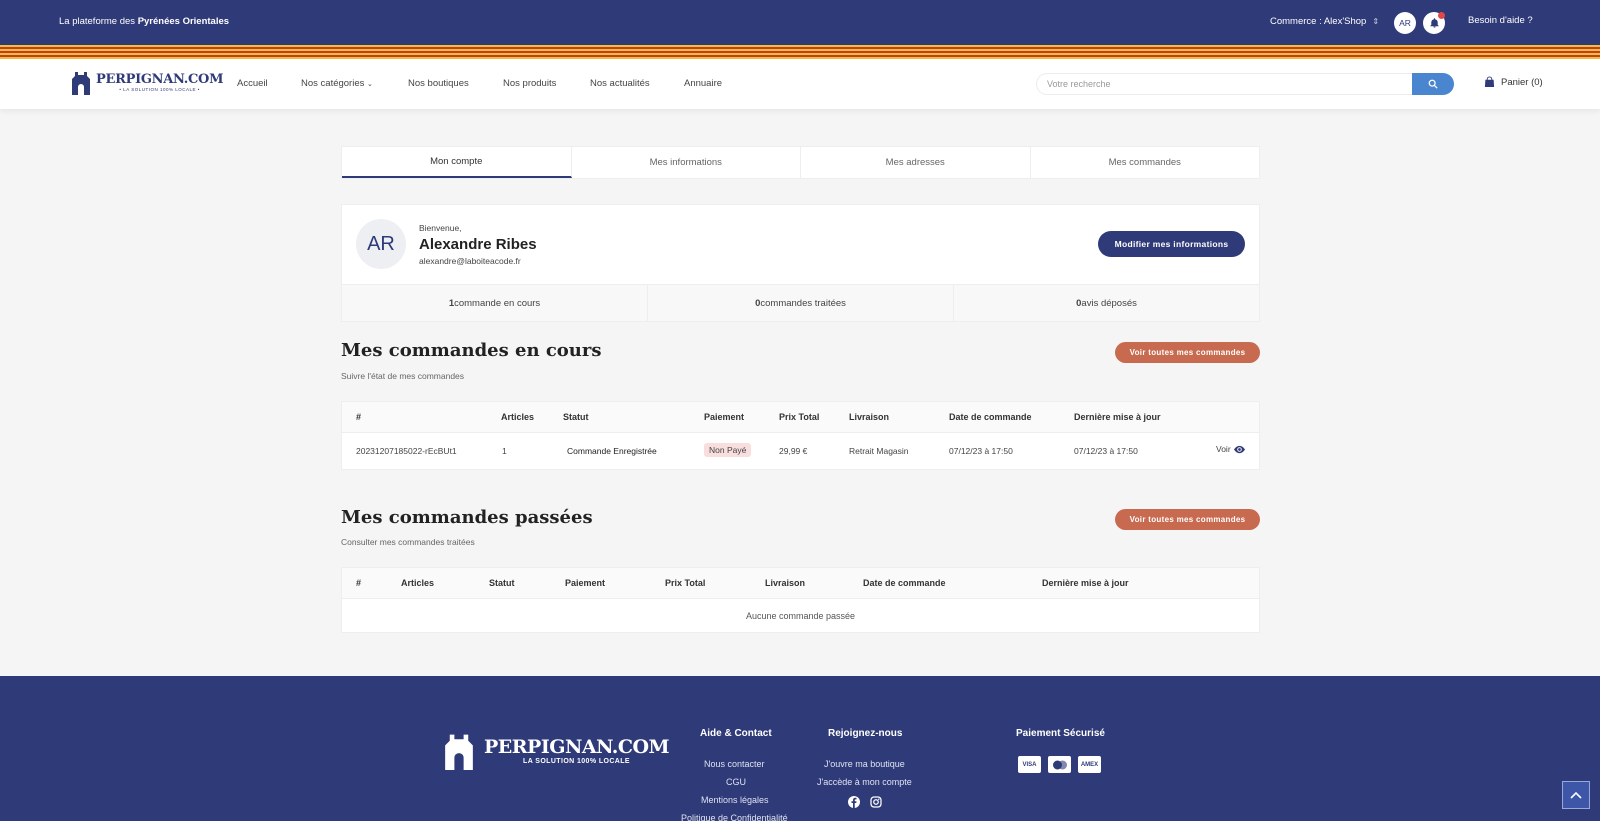  What do you see at coordinates (478, 244) in the screenshot?
I see `user-name: Alexandre Ribes` at bounding box center [478, 244].